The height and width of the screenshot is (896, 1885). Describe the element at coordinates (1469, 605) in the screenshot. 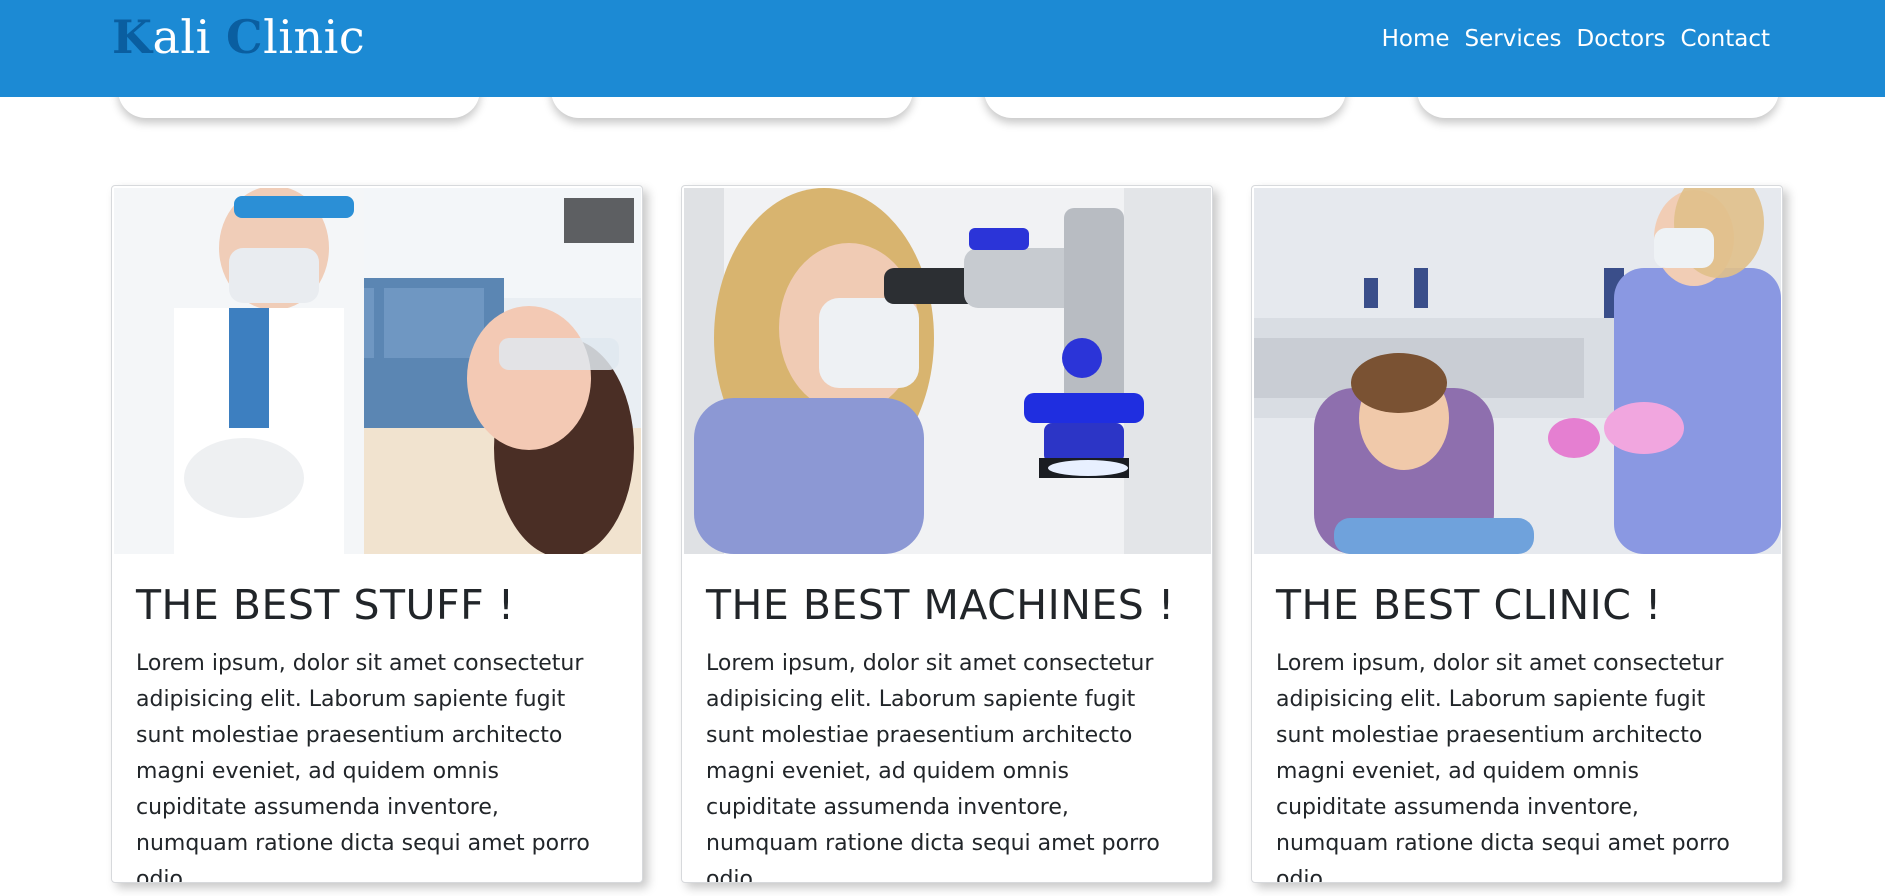

I see `card-title: THE BEST CLINIC !` at that location.